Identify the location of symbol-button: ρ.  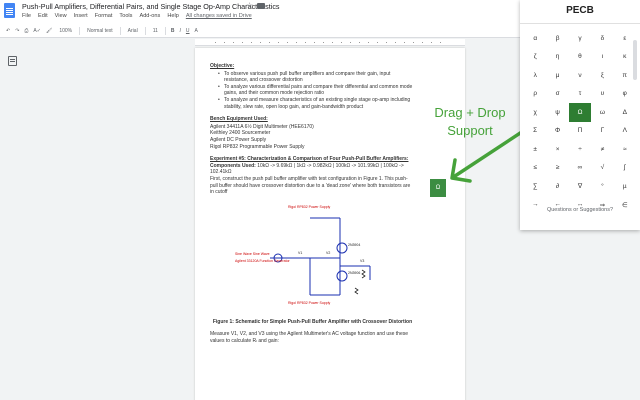
(535, 94).